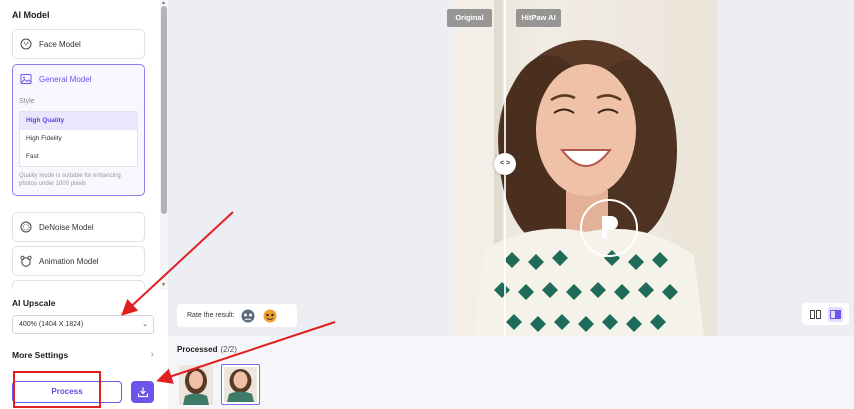  I want to click on more-settings-row: More Settings ›, so click(83, 355).